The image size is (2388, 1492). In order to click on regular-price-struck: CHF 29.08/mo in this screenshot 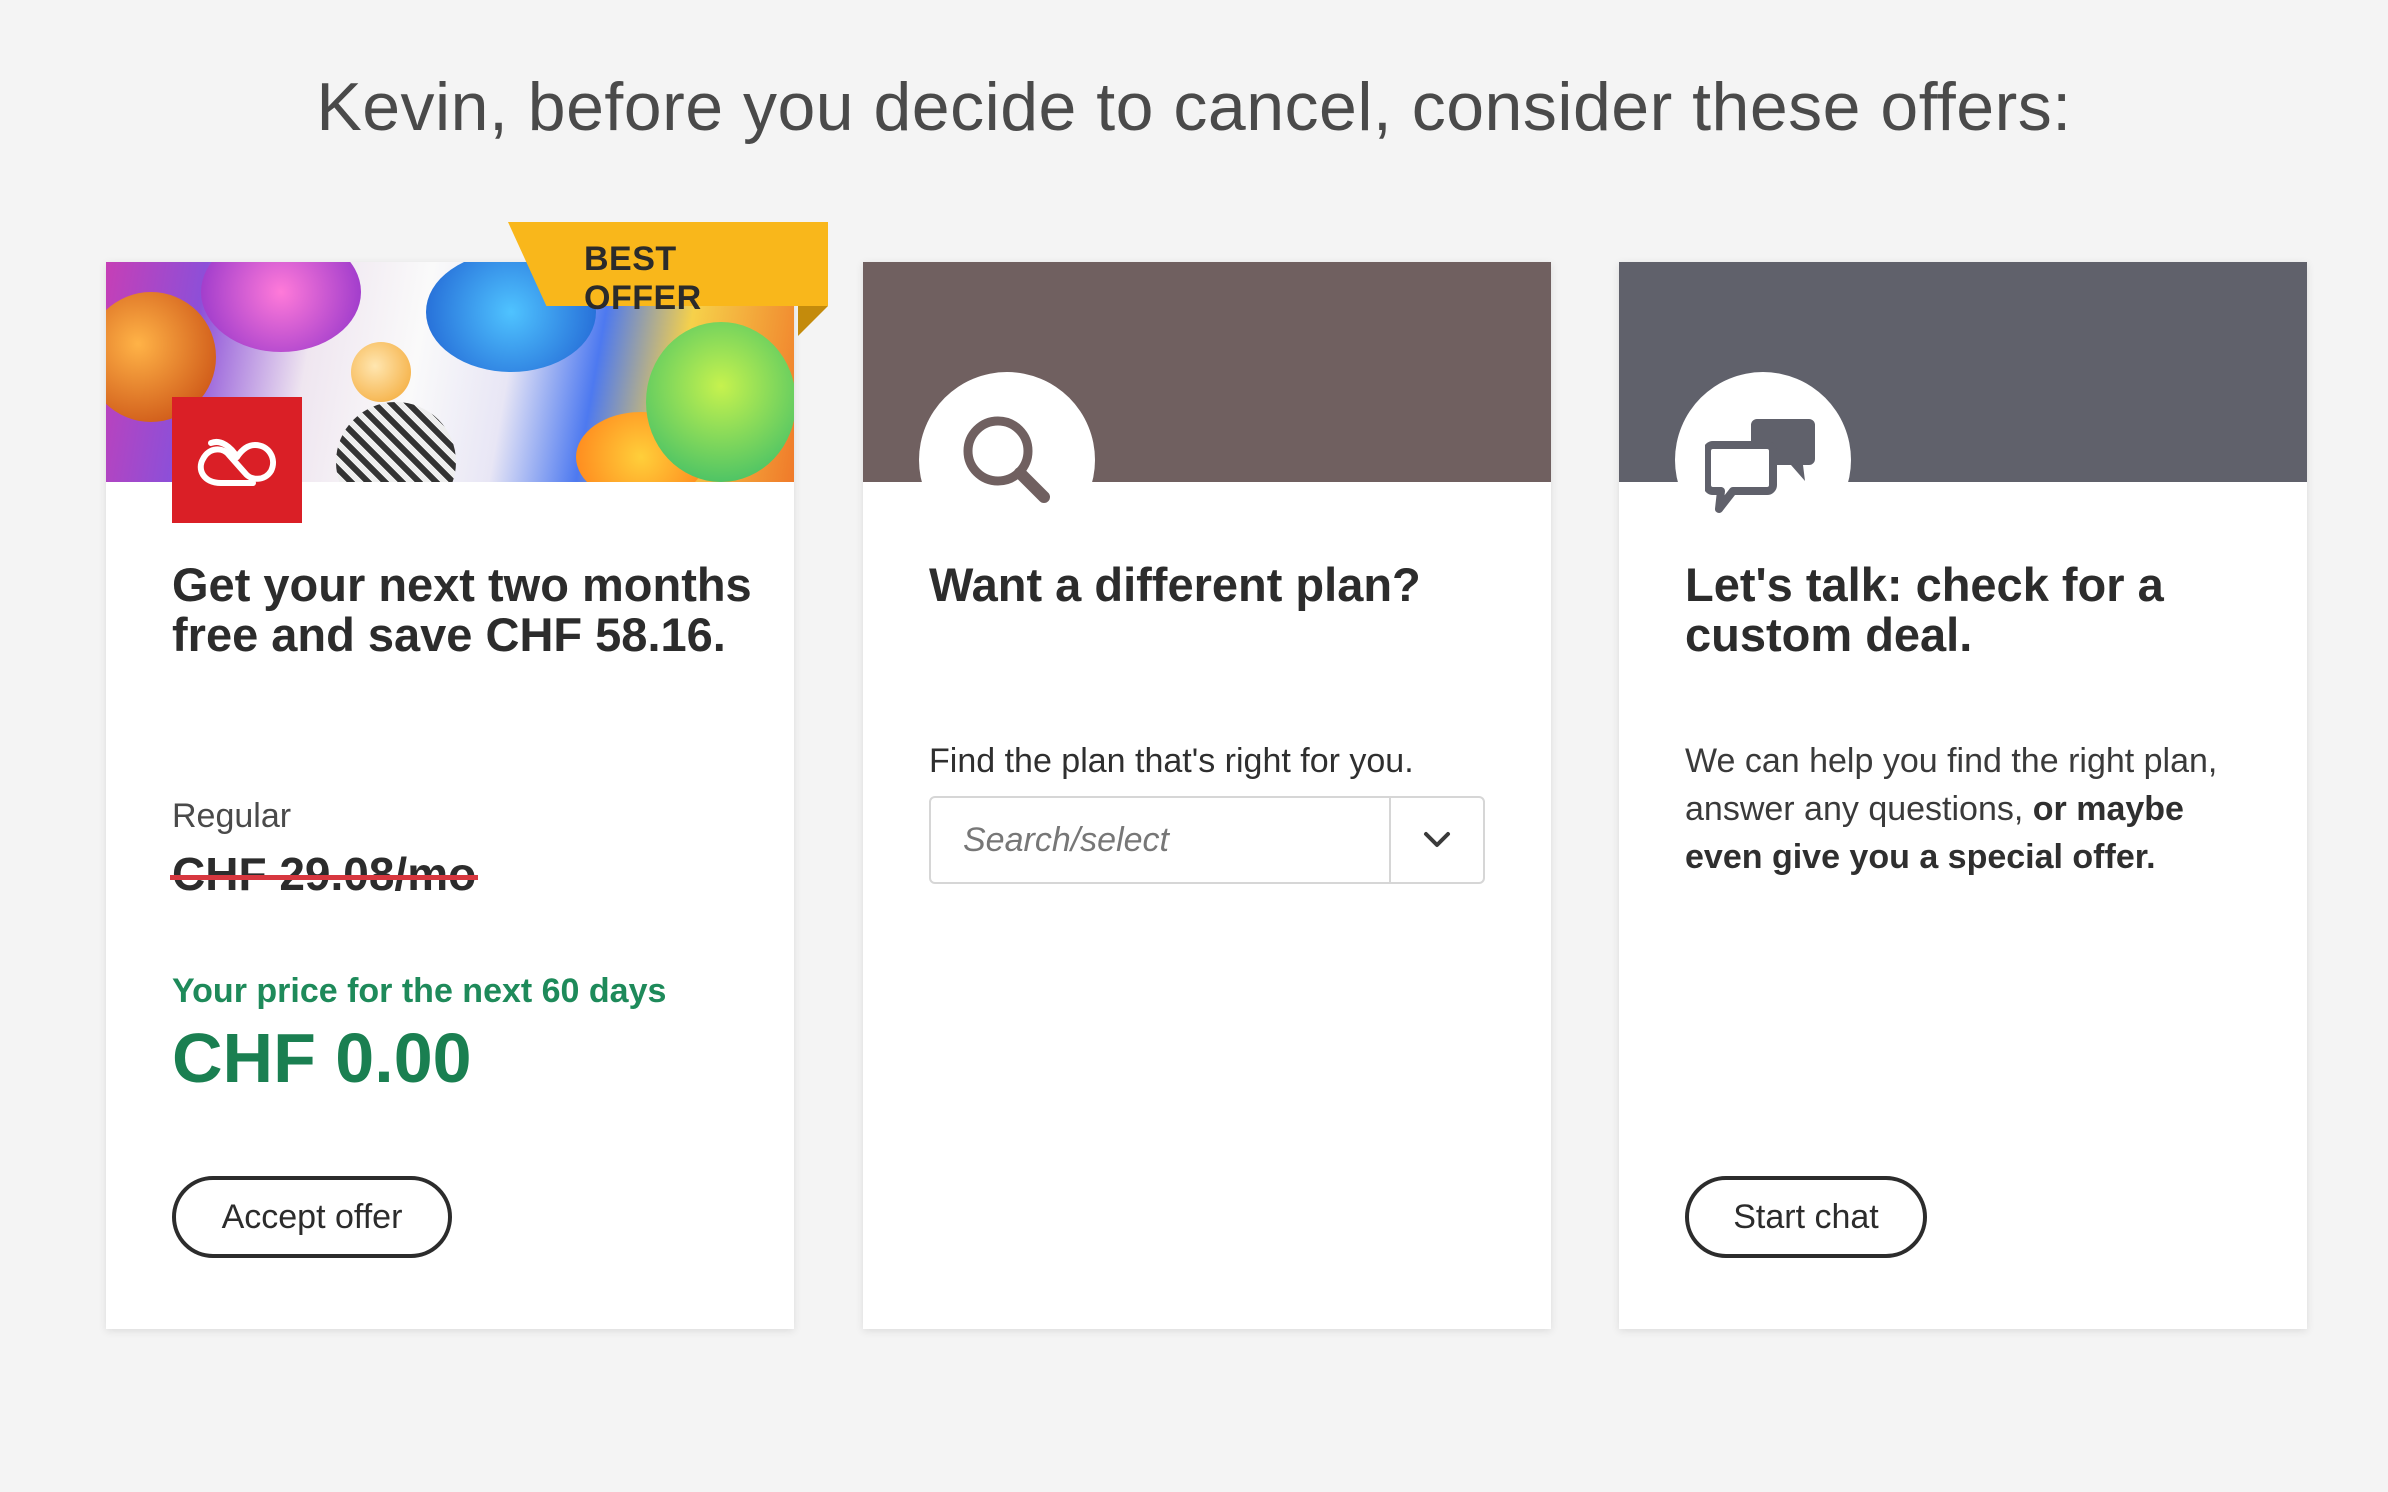, I will do `click(324, 874)`.